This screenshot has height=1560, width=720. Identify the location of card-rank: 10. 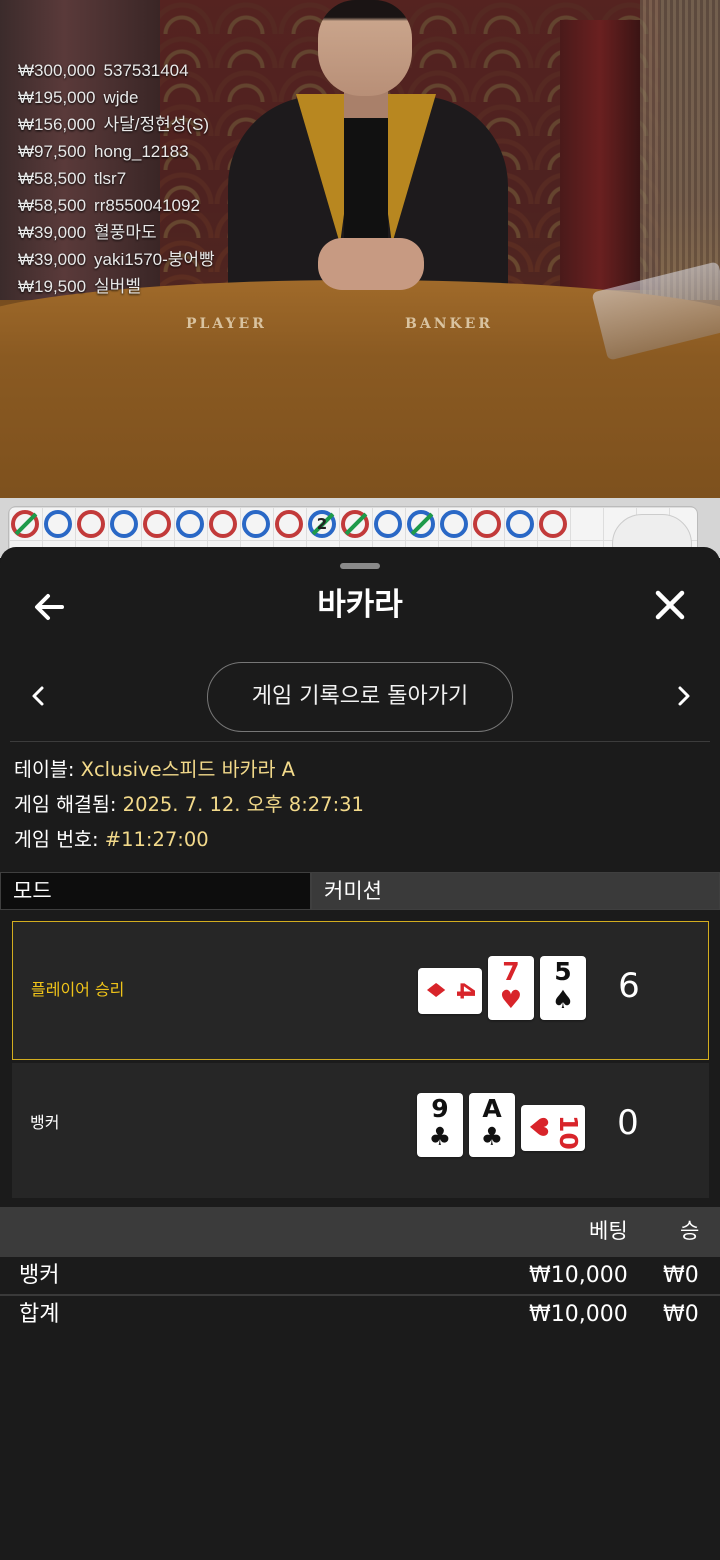
(568, 1132).